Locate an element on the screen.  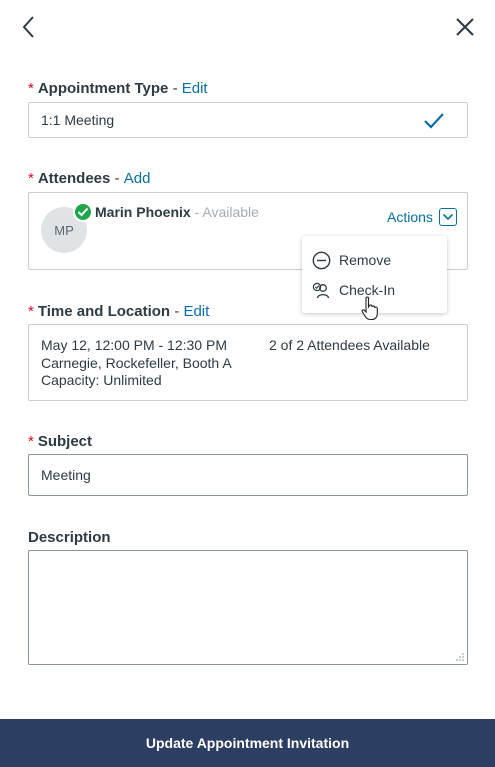
avatar-initials: MP is located at coordinates (64, 230).